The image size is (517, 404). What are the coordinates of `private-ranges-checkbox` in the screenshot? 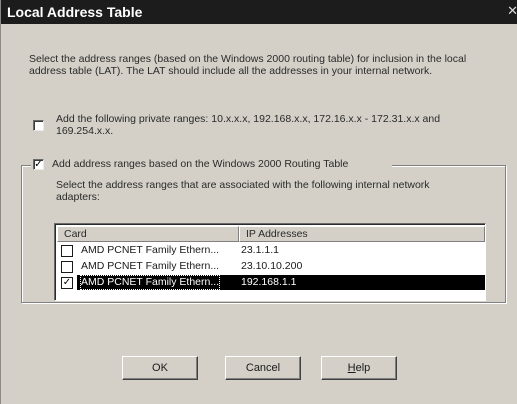 It's located at (38, 125).